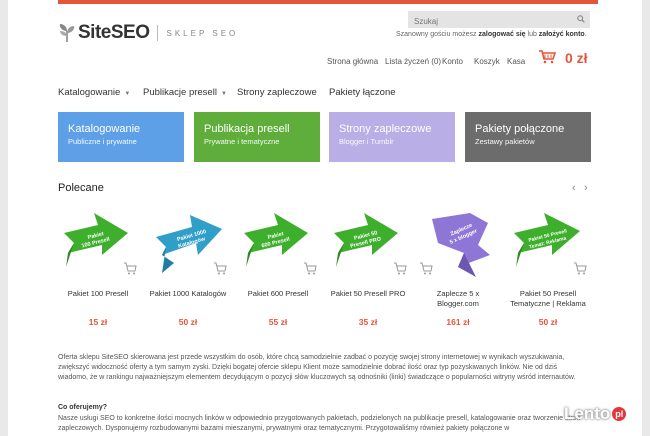 The width and height of the screenshot is (650, 436). I want to click on ribbon-arrow-icon: Pakiet 600 Presell, so click(280, 244).